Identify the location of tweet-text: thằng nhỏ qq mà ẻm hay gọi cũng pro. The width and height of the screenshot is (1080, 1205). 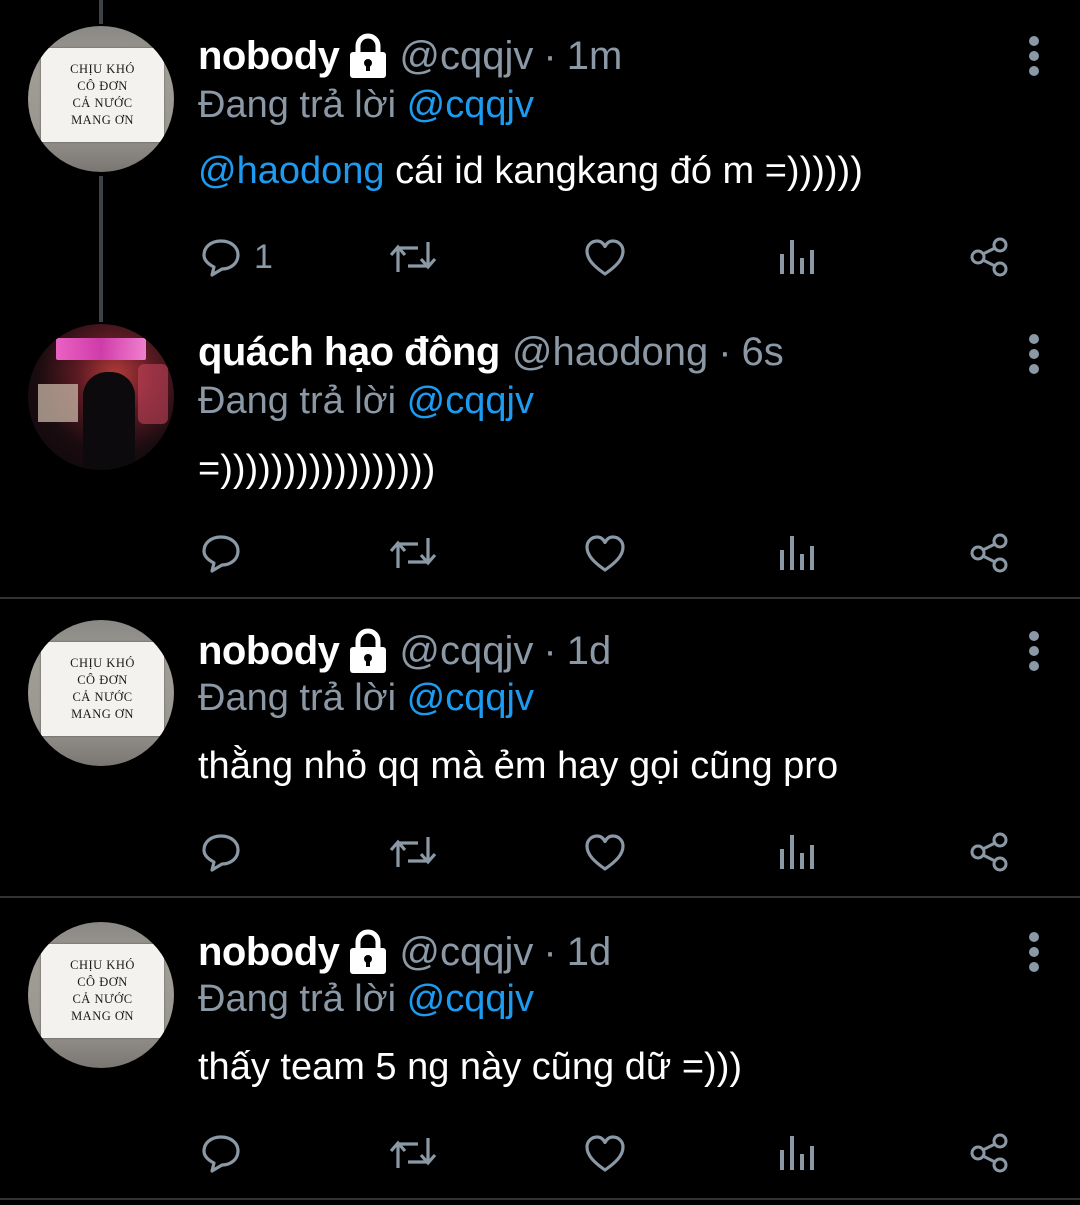
(518, 766).